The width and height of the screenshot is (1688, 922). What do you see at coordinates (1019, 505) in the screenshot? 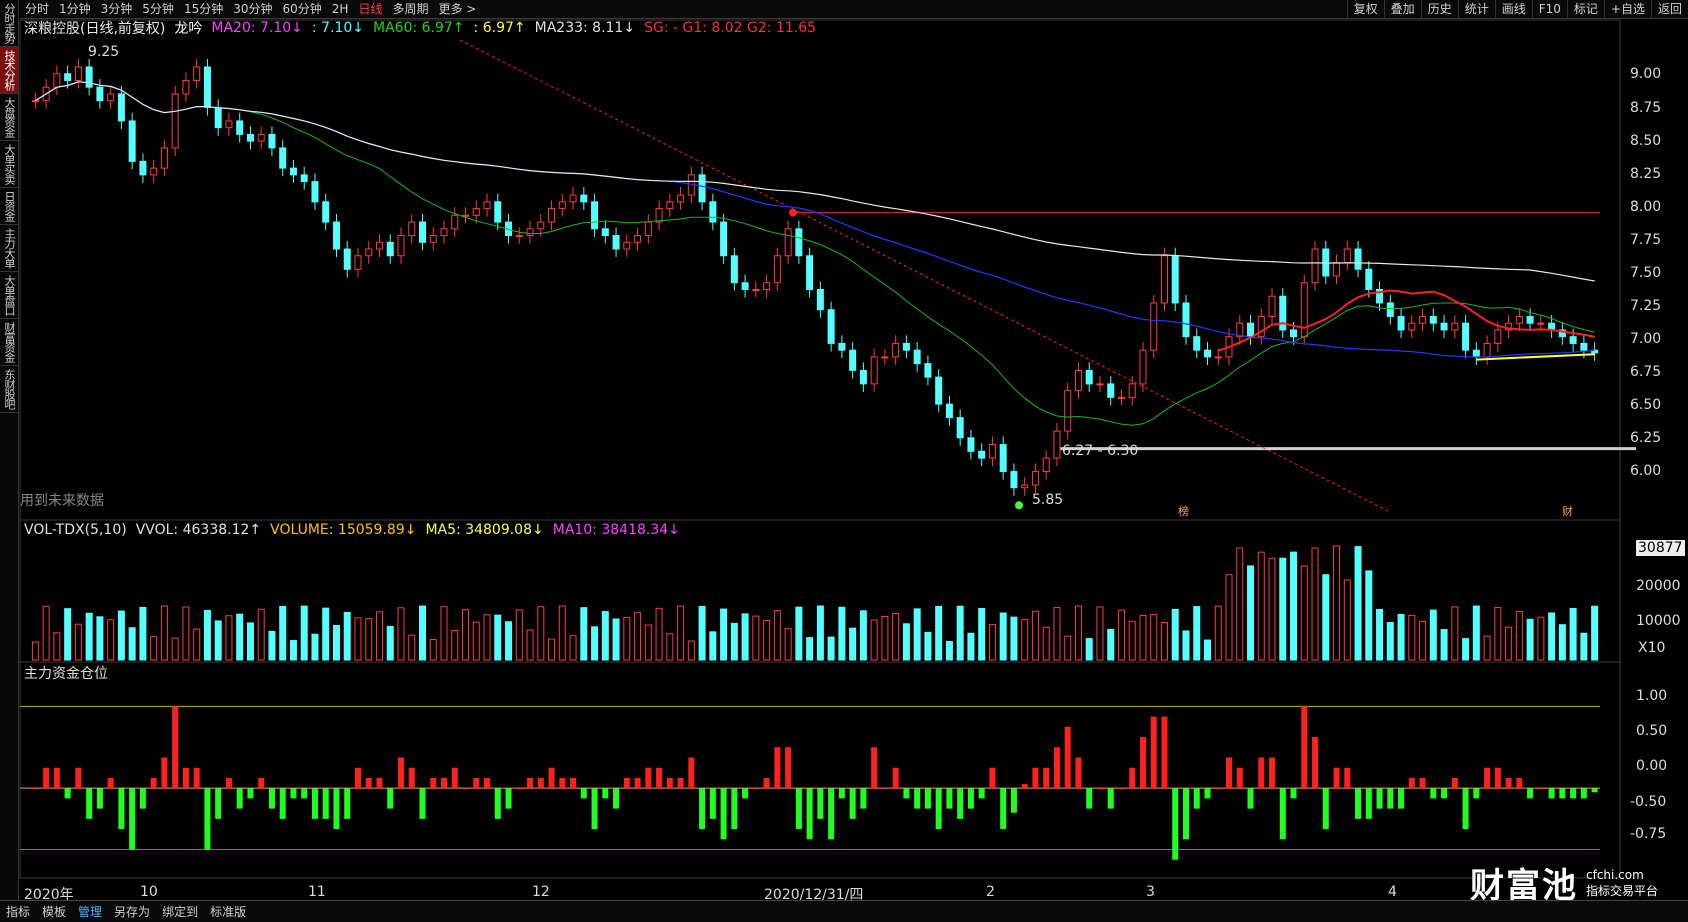
I see `low-point-marker` at bounding box center [1019, 505].